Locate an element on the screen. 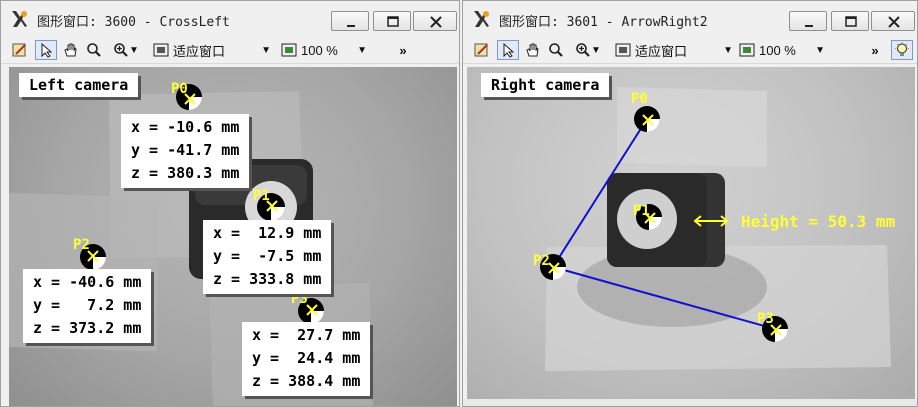 This screenshot has height=407, width=918. lightbulb-icon is located at coordinates (902, 49).